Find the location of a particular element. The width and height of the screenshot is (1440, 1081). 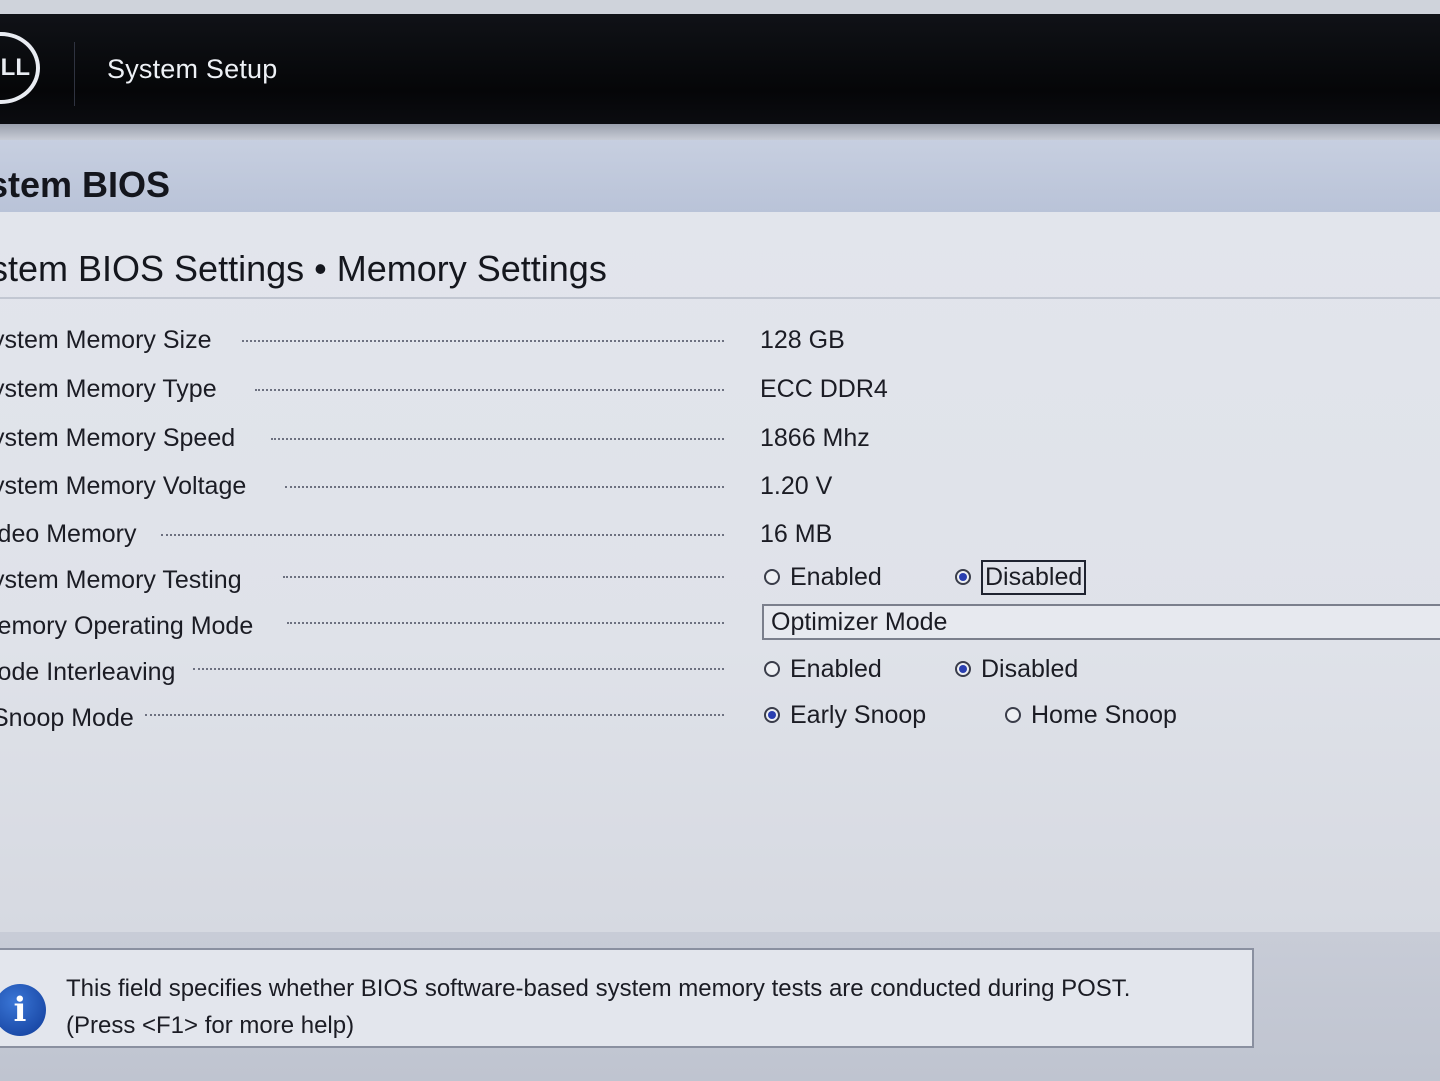

app-title: System Setup is located at coordinates (192, 69).